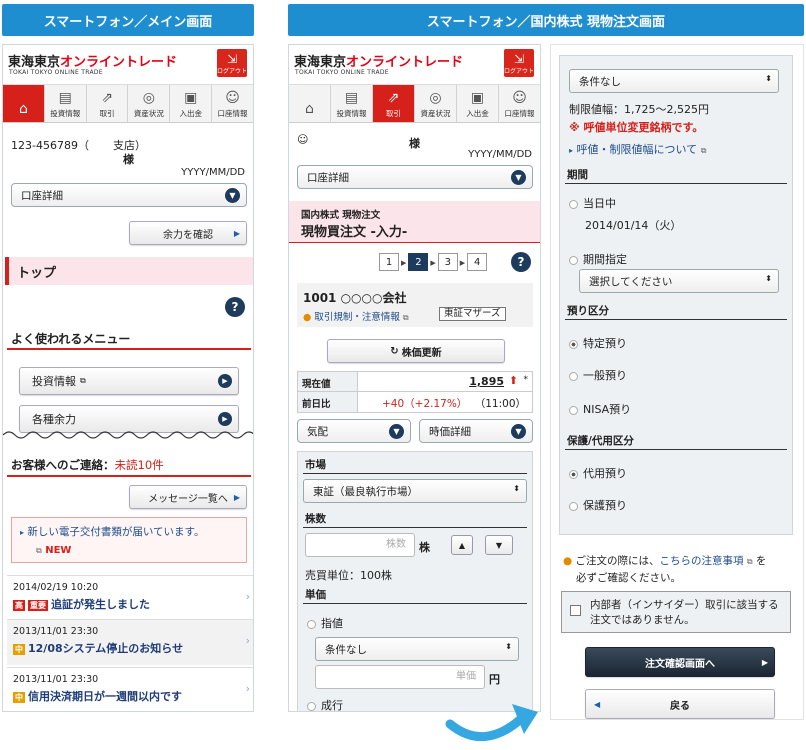 This screenshot has height=750, width=806. Describe the element at coordinates (462, 545) in the screenshot. I see `qty-up-button: ▲` at that location.